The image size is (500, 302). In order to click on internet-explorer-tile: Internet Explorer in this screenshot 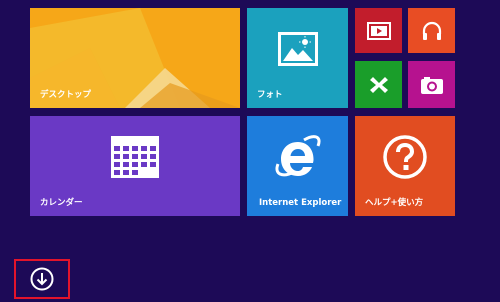, I will do `click(297, 166)`.